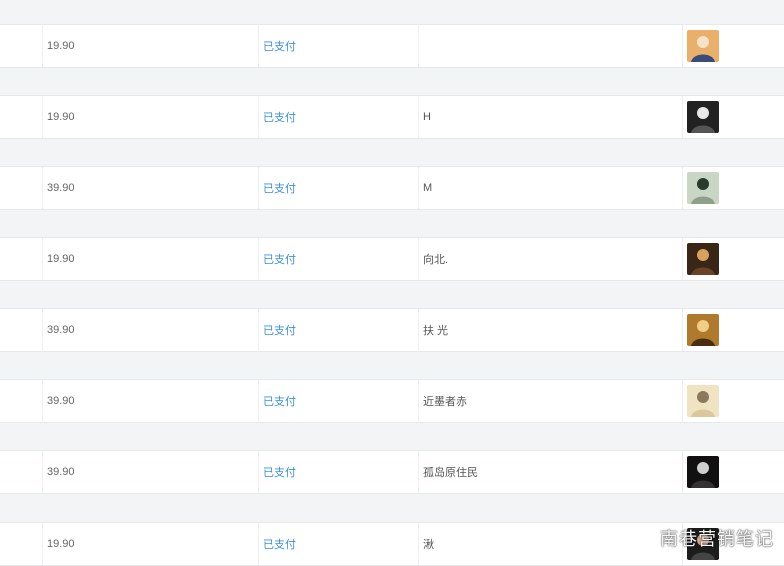 The image size is (784, 566). I want to click on user-nickname: 孤岛原住民, so click(450, 473).